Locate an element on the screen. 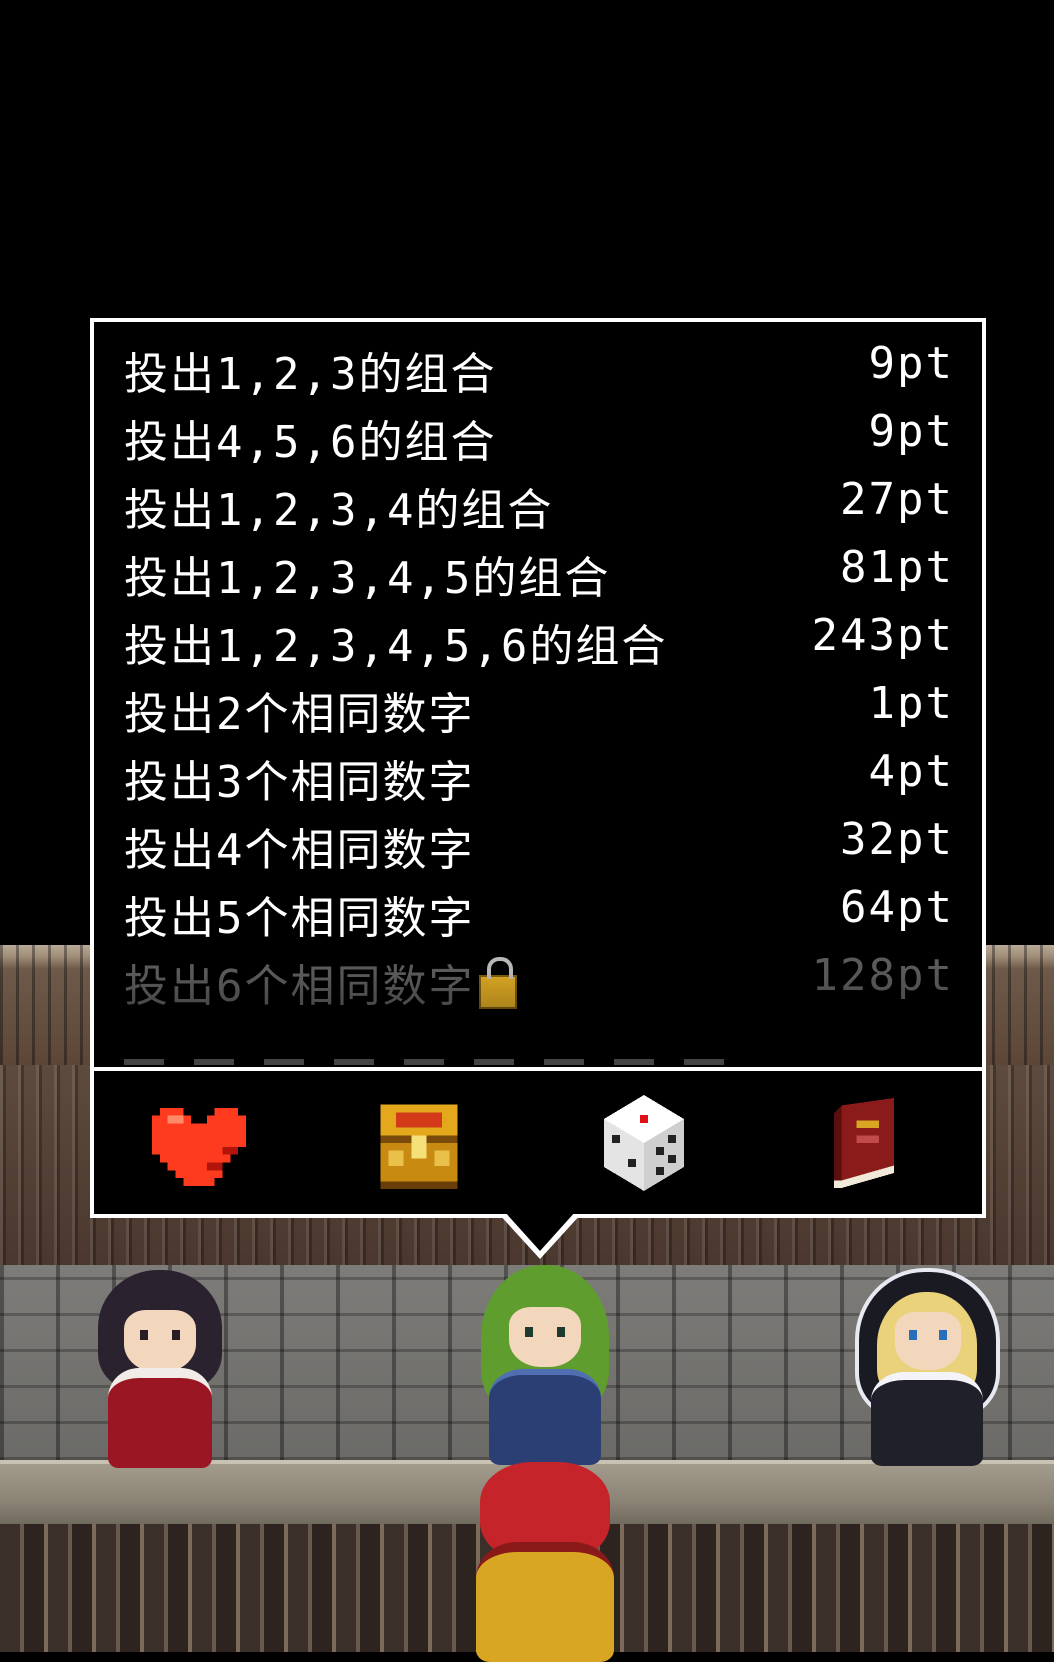  speech-tail-inner is located at coordinates (540, 1231).